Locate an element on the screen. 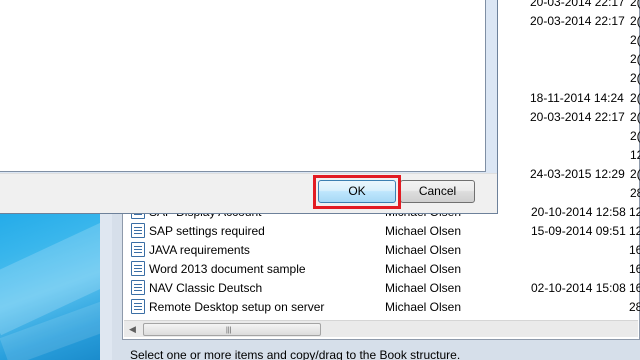 This screenshot has width=640, height=360. ok-button-highlight is located at coordinates (357, 192).